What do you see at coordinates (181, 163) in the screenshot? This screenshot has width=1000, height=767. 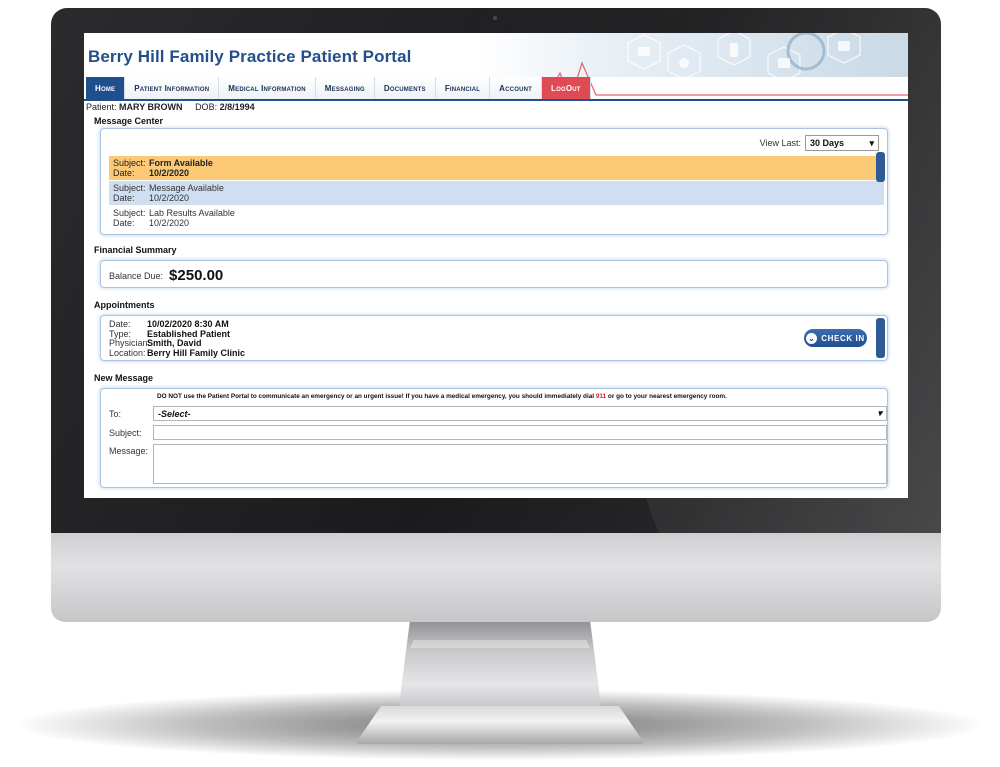 I see `message-subject: Form Available` at bounding box center [181, 163].